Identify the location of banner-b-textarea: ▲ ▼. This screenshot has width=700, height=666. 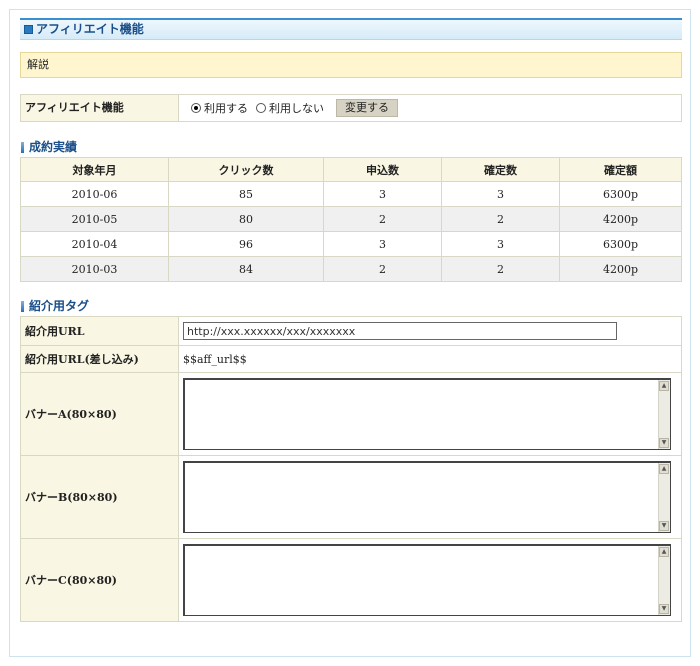
(427, 497).